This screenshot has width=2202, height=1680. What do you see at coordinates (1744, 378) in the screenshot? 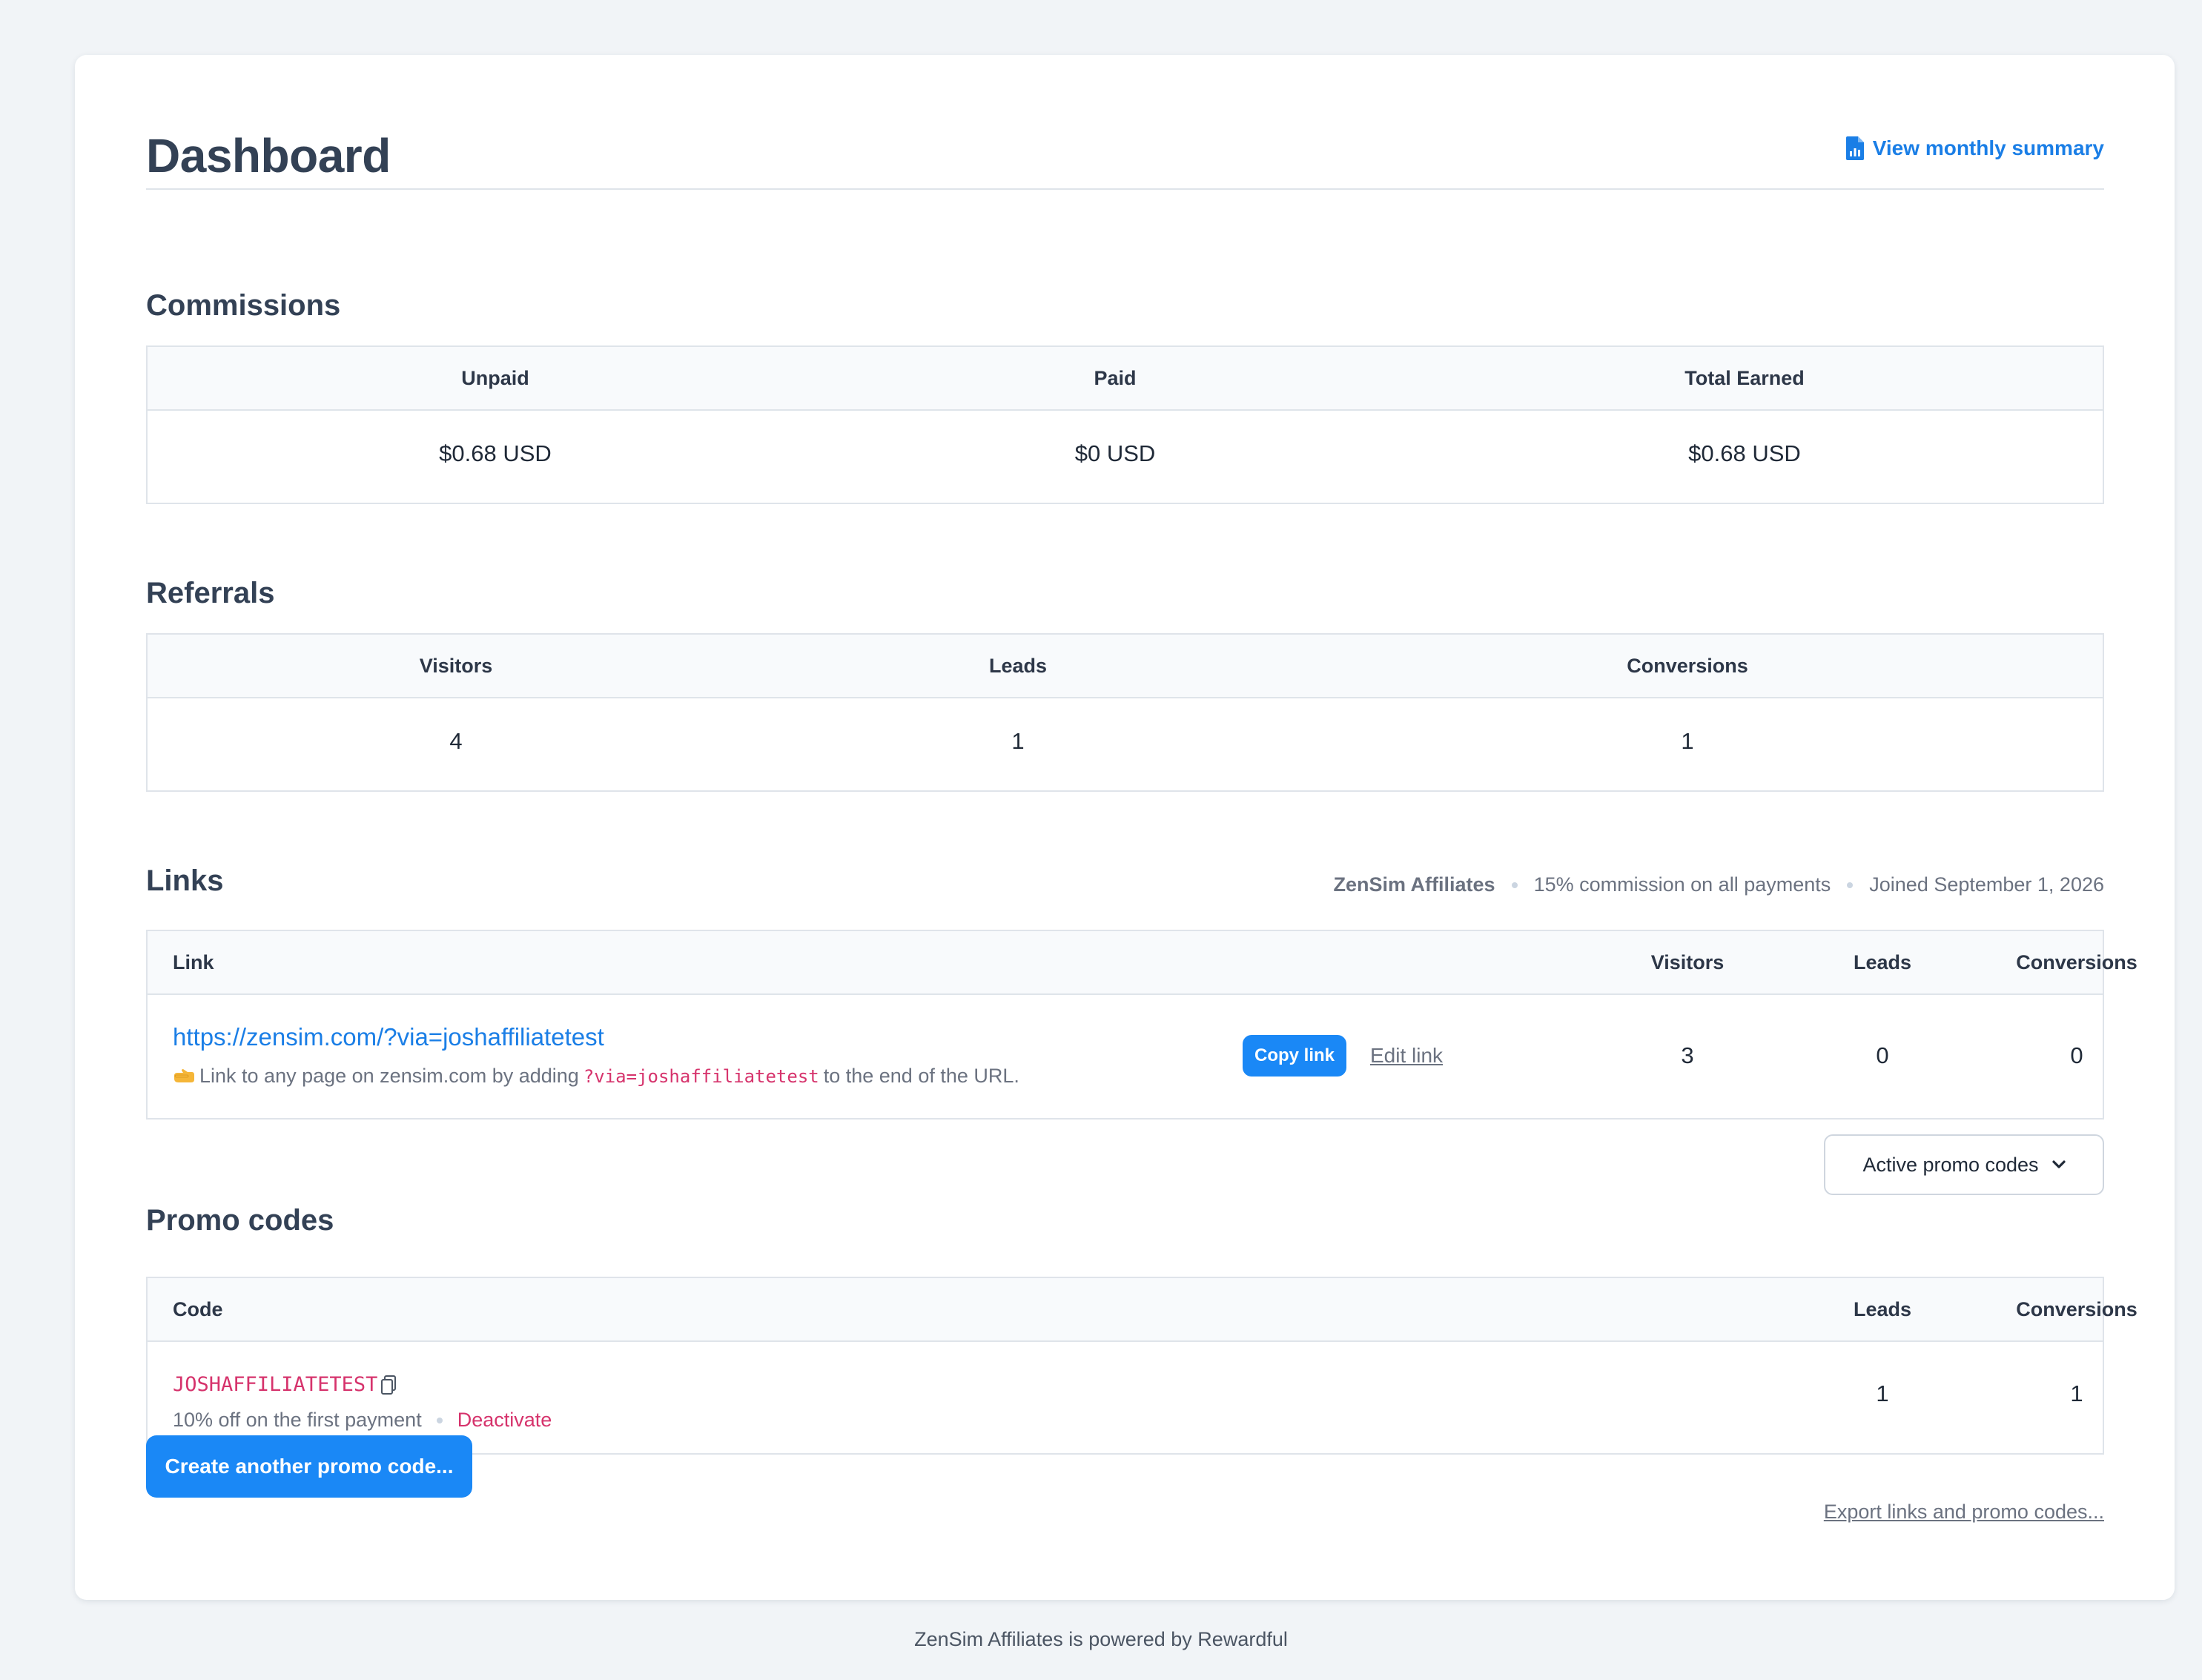
I see `commissions-header-total-earned: Total Earned` at bounding box center [1744, 378].